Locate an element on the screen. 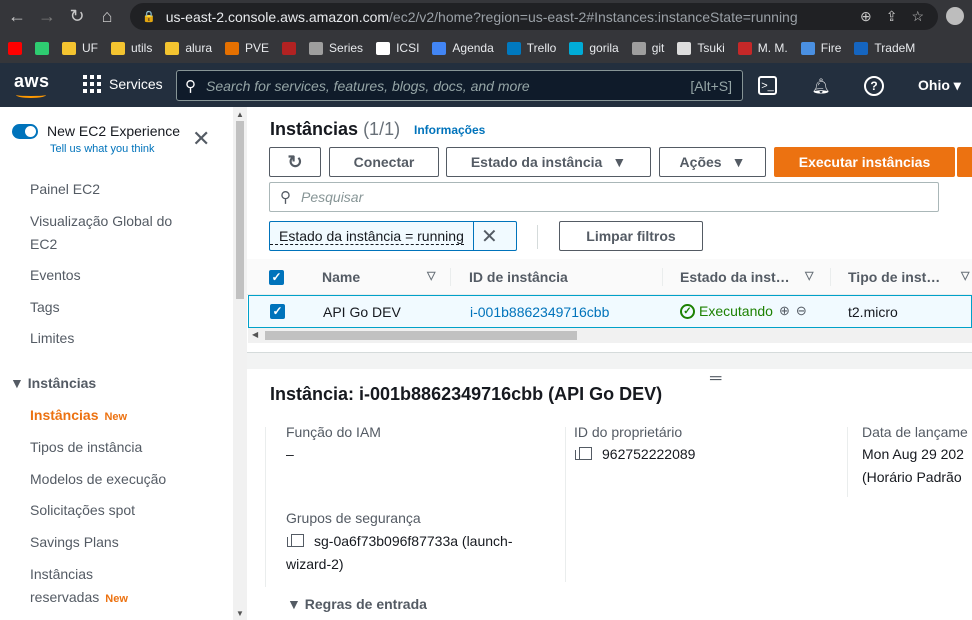 Image resolution: width=972 pixels, height=620 pixels. launch-dropdown-button is located at coordinates (964, 162).